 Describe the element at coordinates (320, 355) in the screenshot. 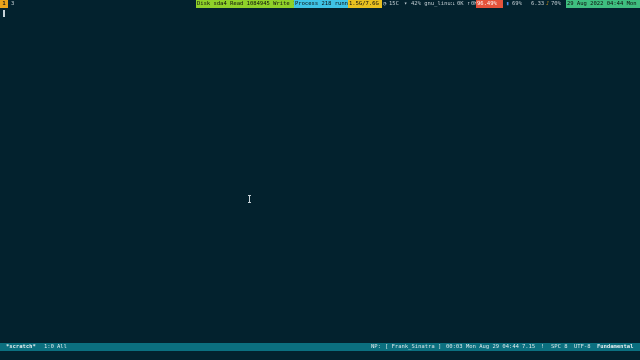

I see `echo-area` at that location.